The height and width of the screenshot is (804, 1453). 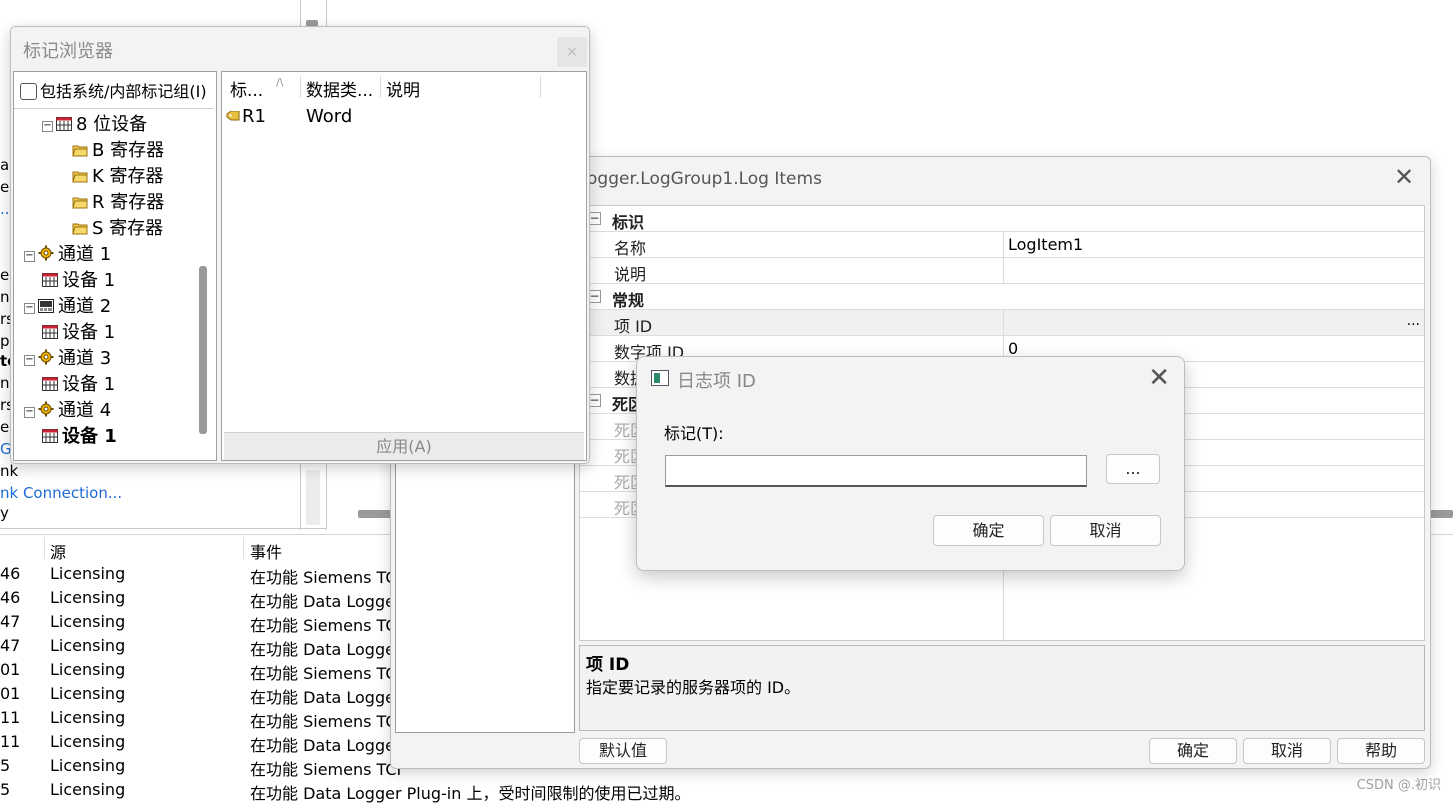 What do you see at coordinates (128, 150) in the screenshot?
I see `tree-item-label: B 寄存器` at bounding box center [128, 150].